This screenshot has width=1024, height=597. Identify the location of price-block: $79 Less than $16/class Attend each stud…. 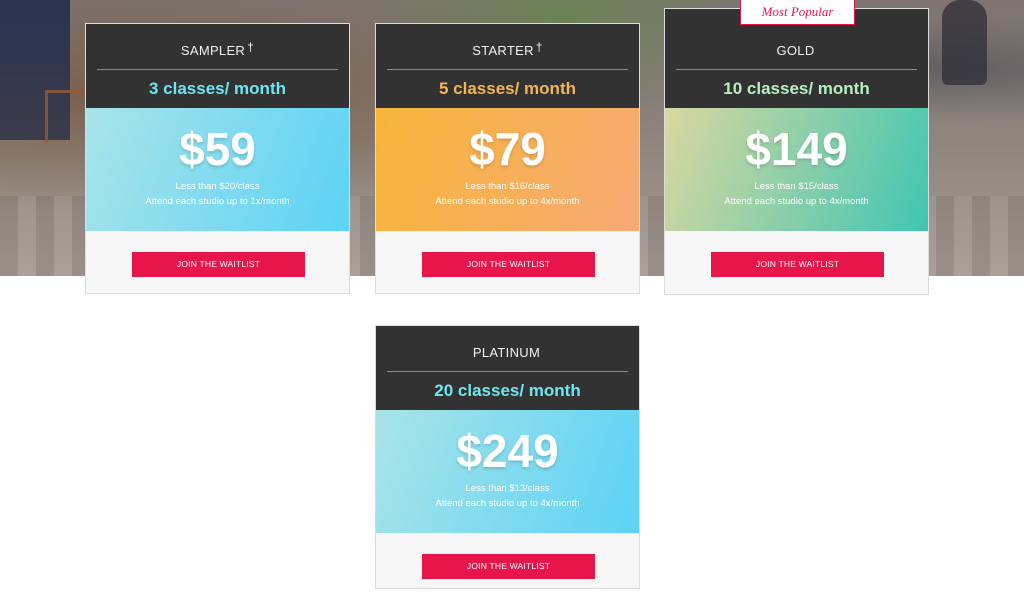
(507, 169).